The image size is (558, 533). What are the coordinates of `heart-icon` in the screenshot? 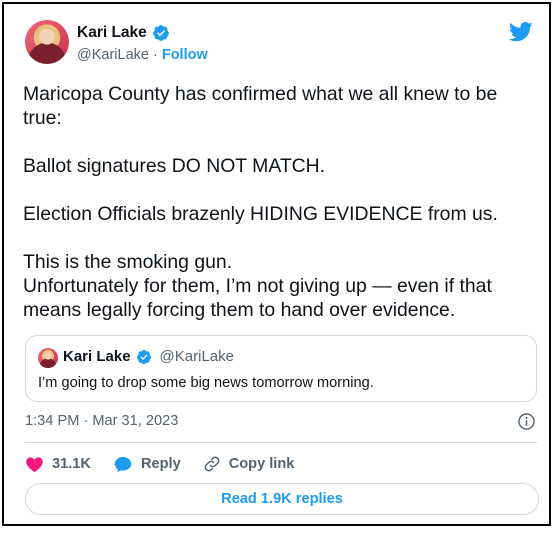 It's located at (34, 464).